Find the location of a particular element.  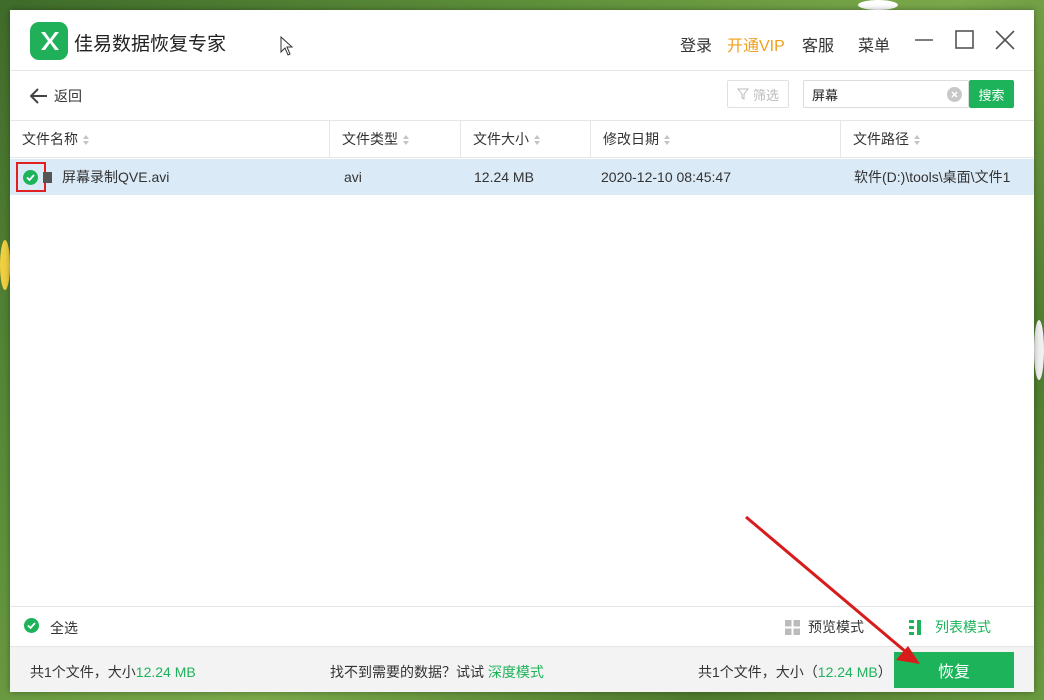

total-files-text: 共1个文件，大小12.24 MB is located at coordinates (113, 672).